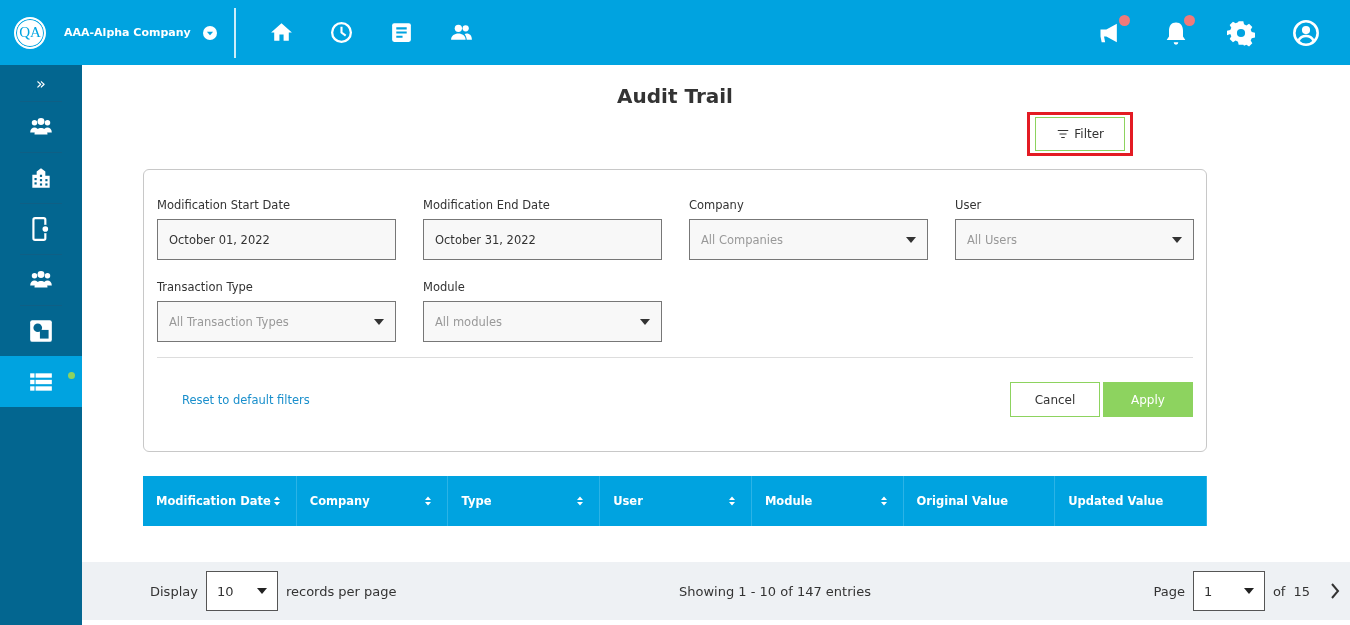 Image resolution: width=1350 pixels, height=625 pixels. Describe the element at coordinates (1301, 591) in the screenshot. I see `total-pages: 15` at that location.